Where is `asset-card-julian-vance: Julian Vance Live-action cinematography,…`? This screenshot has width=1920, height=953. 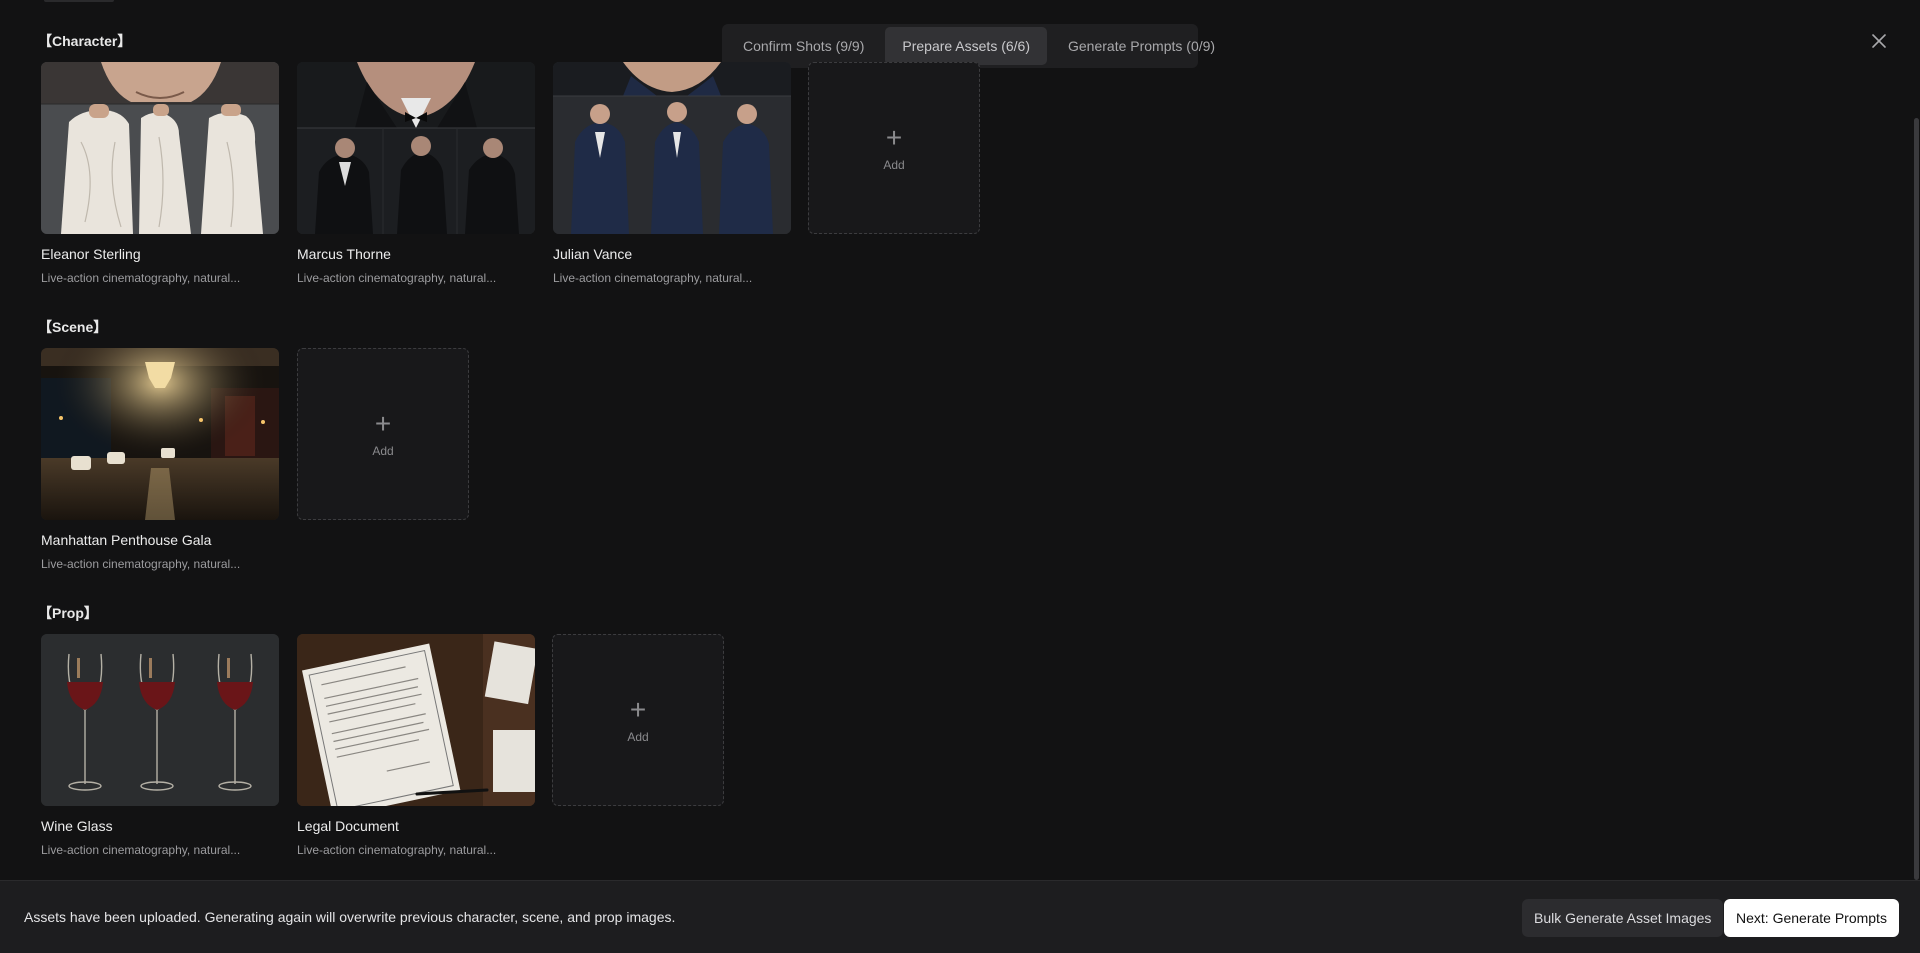 asset-card-julian-vance: Julian Vance Live-action cinematography,… is located at coordinates (672, 173).